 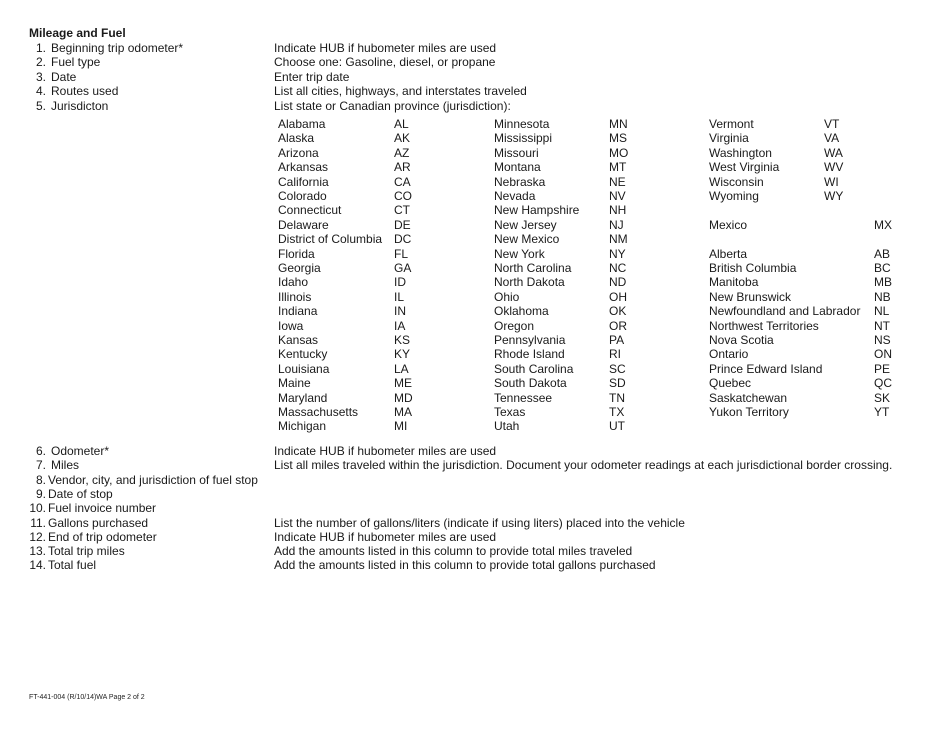 I want to click on jurisdiction-name: Mississippi, so click(x=523, y=138).